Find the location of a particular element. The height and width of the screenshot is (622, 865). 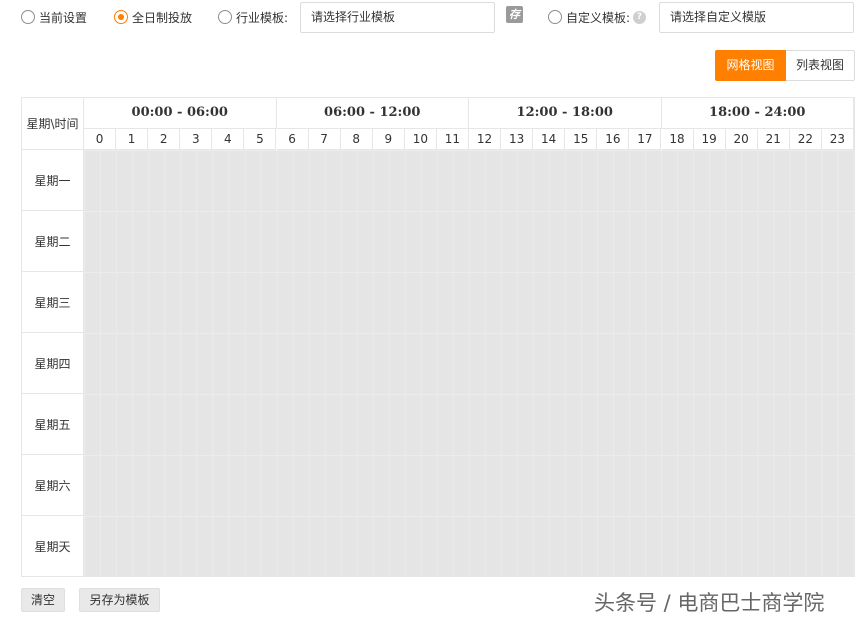

day-row-label: 星期六 is located at coordinates (53, 485).